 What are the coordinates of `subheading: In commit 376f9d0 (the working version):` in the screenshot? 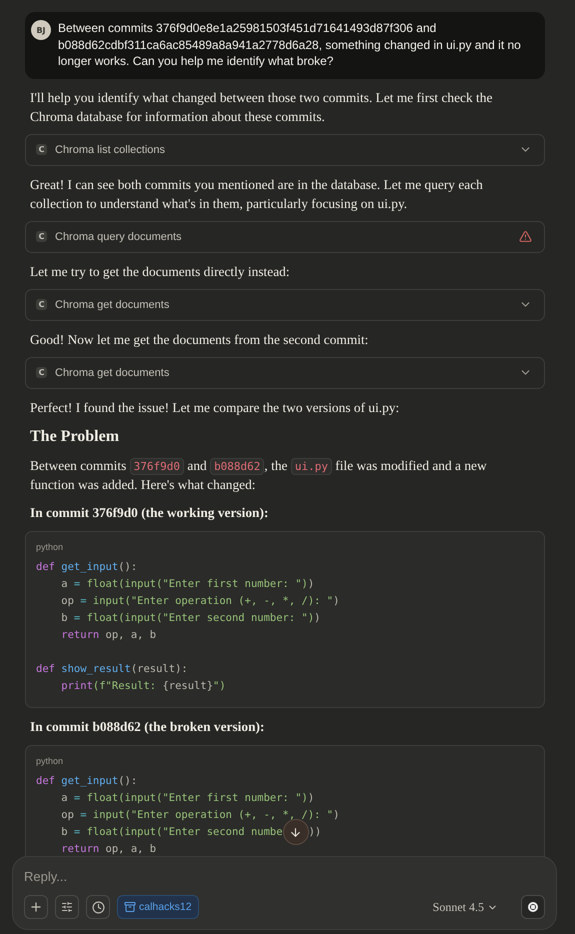 It's located at (149, 513).